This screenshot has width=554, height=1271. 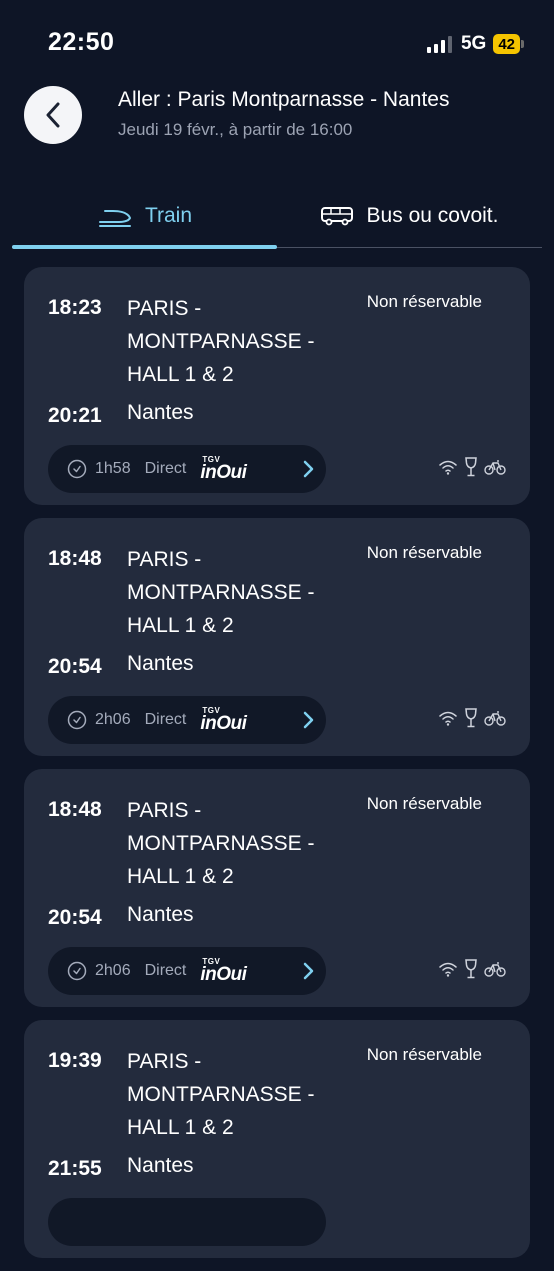 I want to click on back-button, so click(x=53, y=115).